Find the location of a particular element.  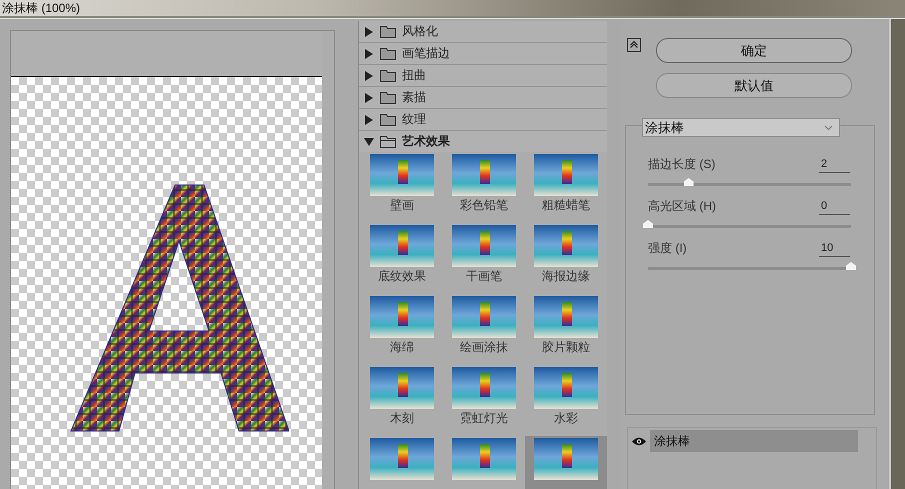

filter-name: 绘画涂抹 is located at coordinates (484, 347).